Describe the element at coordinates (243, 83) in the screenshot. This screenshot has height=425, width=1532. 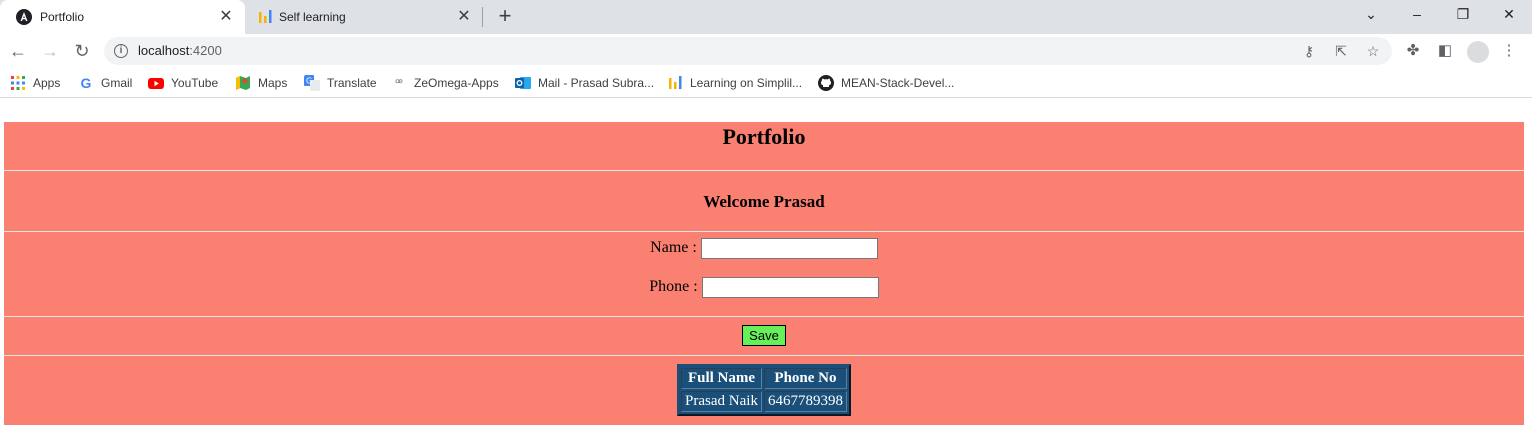
I see `maps-icon` at that location.